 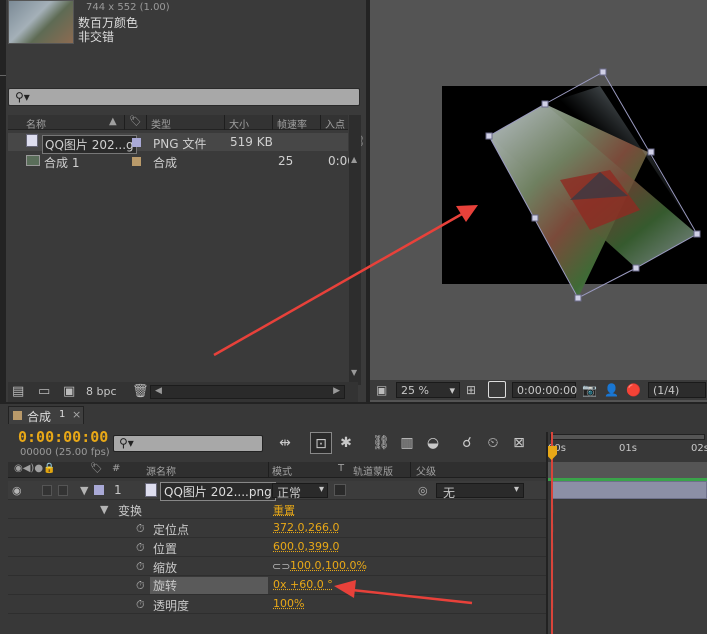 What do you see at coordinates (433, 443) in the screenshot?
I see `graph-editor-icon: ◒` at bounding box center [433, 443].